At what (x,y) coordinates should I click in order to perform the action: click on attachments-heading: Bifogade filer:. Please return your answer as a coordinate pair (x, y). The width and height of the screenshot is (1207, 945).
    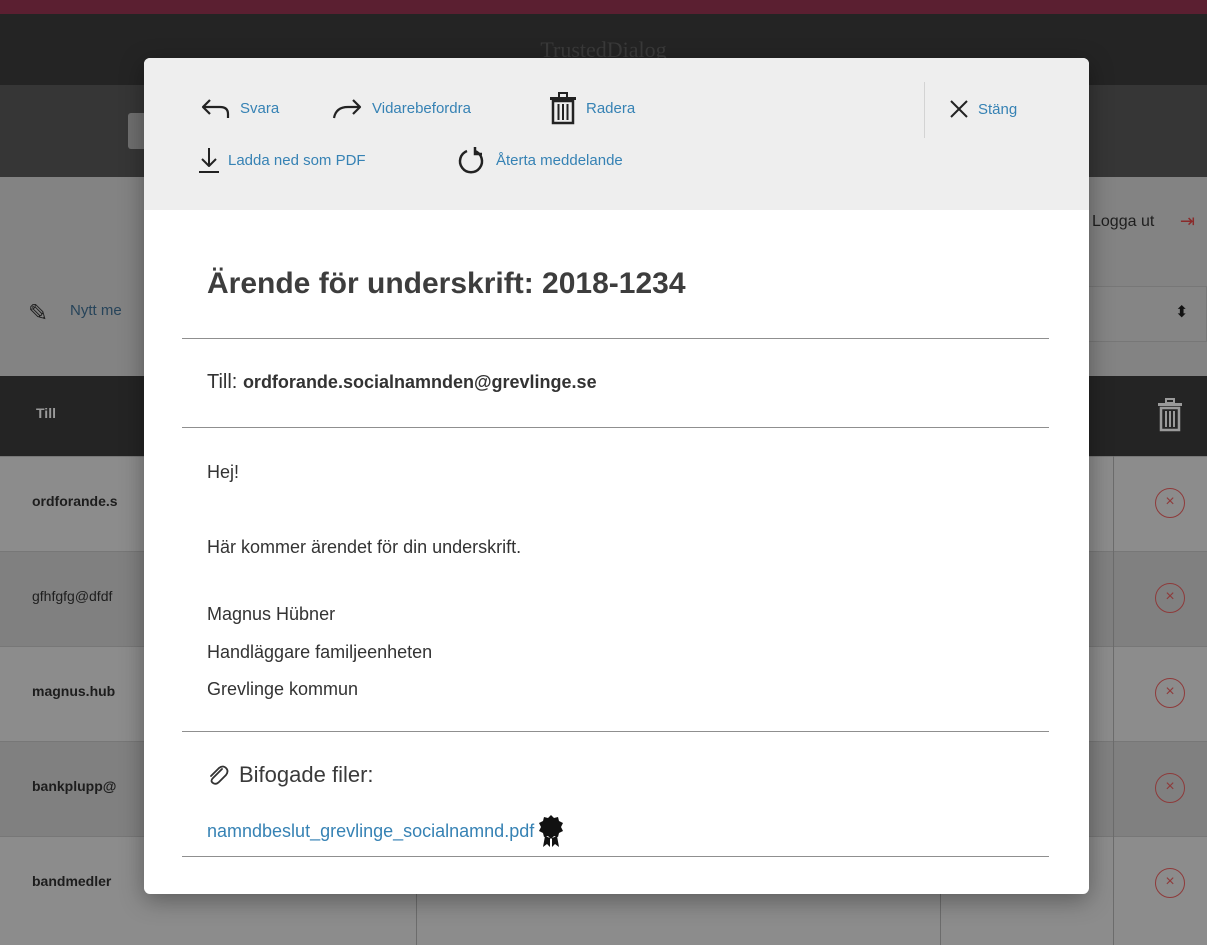
    Looking at the image, I should click on (290, 775).